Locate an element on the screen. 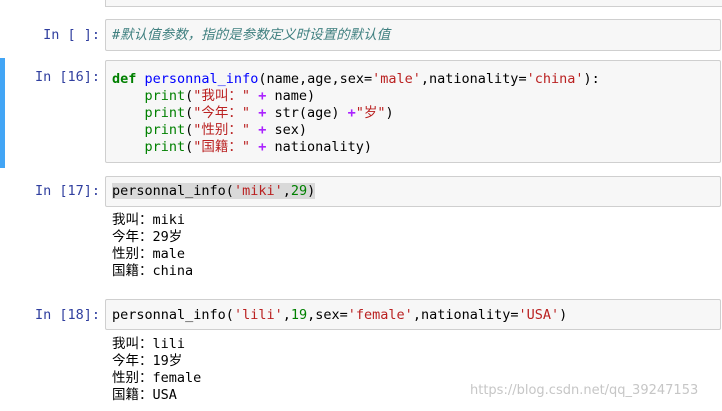  cell-prompt: In [ ]: is located at coordinates (71, 35).